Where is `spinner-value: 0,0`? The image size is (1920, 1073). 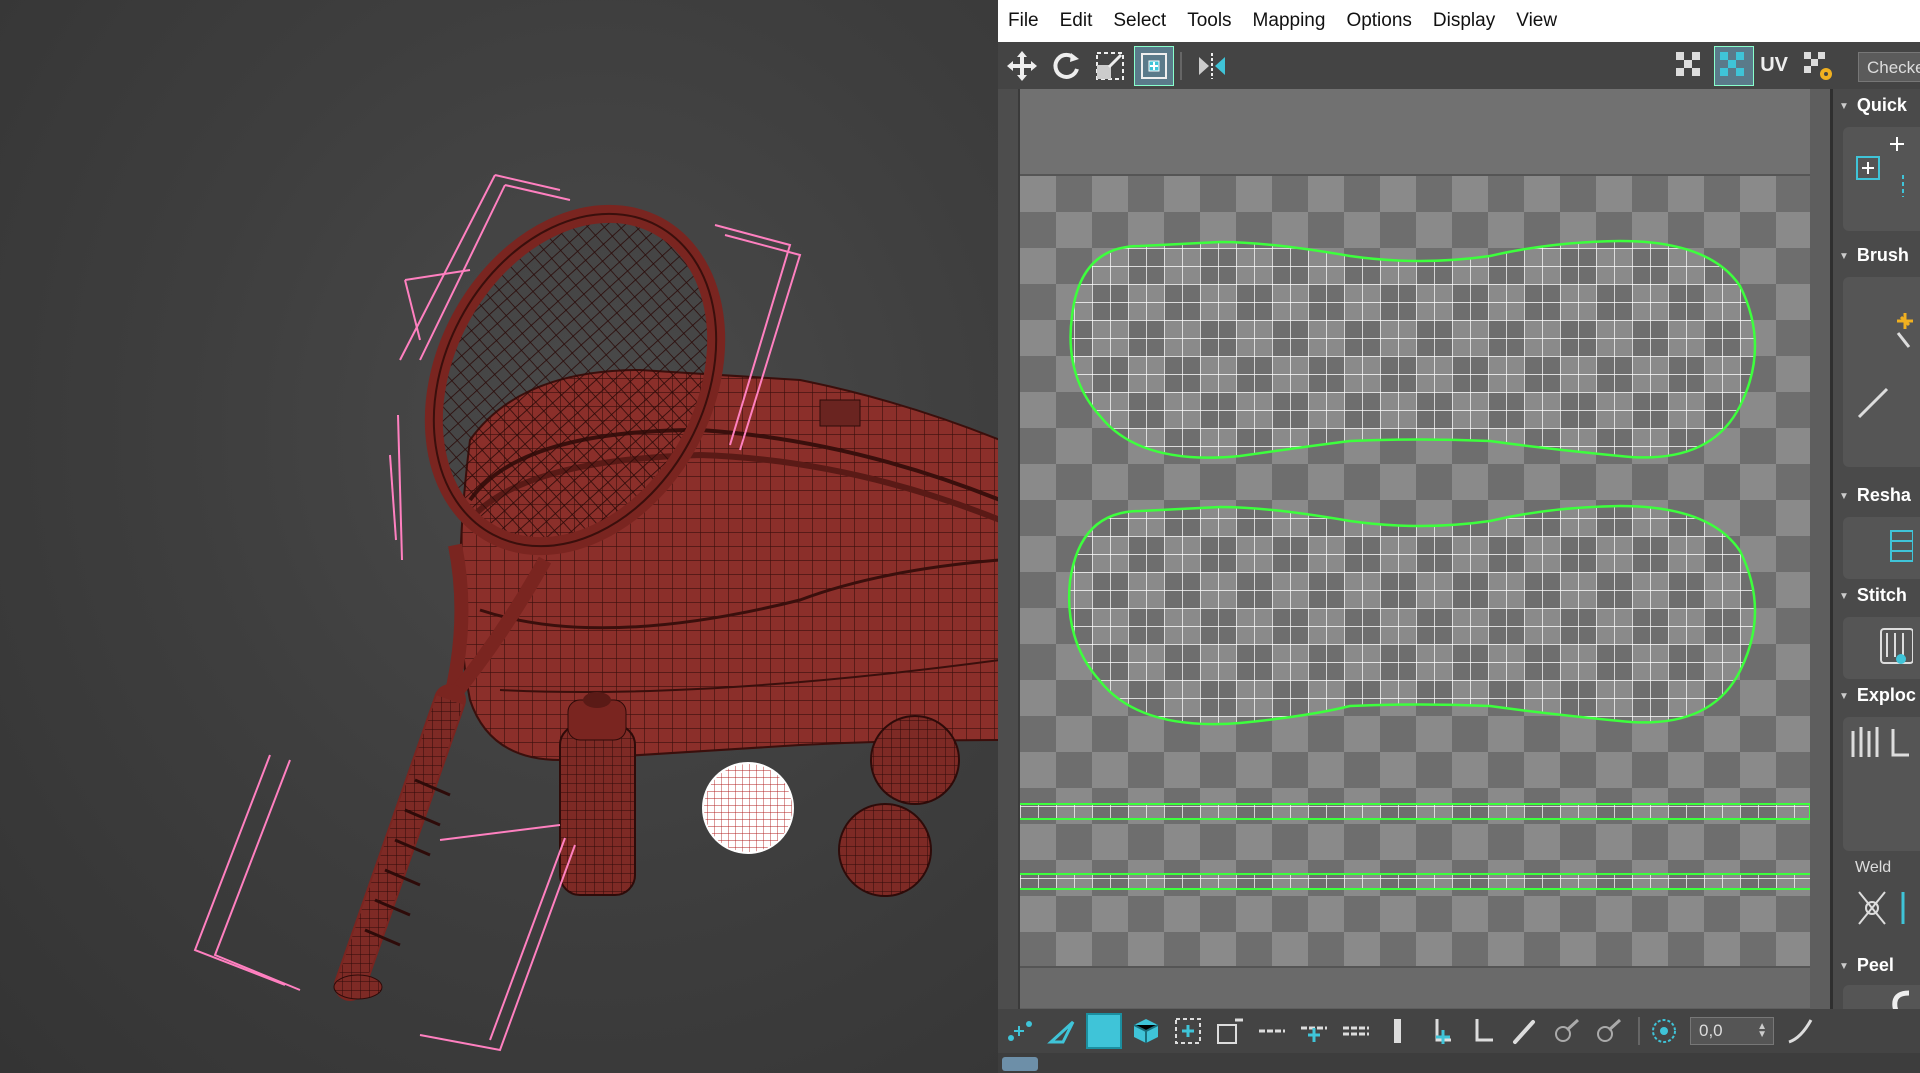 spinner-value: 0,0 is located at coordinates (1711, 1030).